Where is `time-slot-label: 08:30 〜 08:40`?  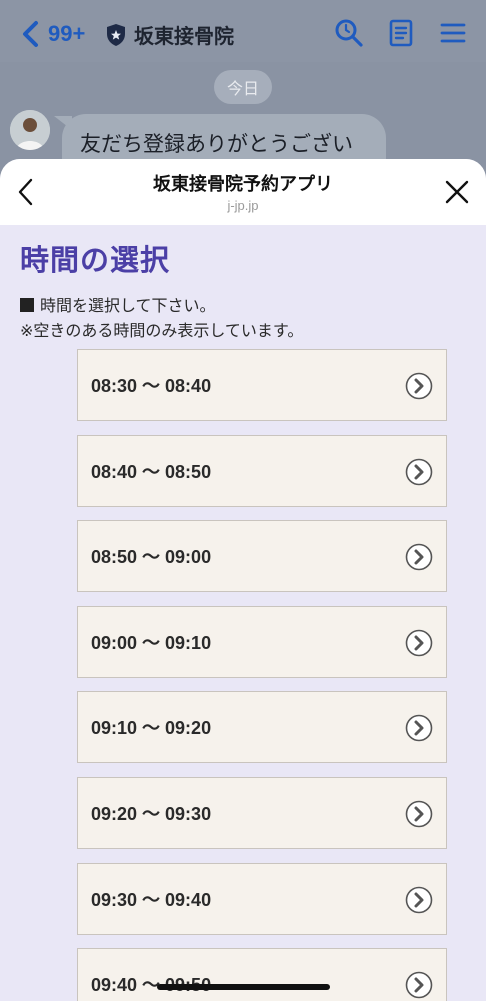
time-slot-label: 08:30 〜 08:40 is located at coordinates (151, 386).